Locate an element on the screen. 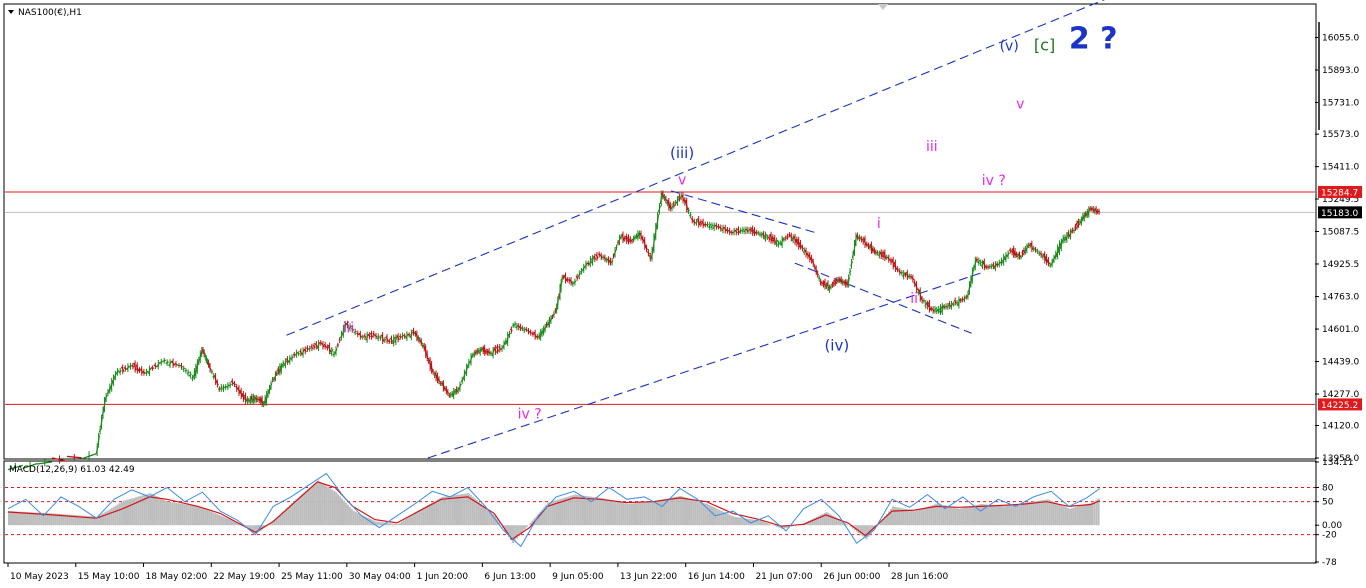  macd-tick-label: -20 is located at coordinates (1329, 536).